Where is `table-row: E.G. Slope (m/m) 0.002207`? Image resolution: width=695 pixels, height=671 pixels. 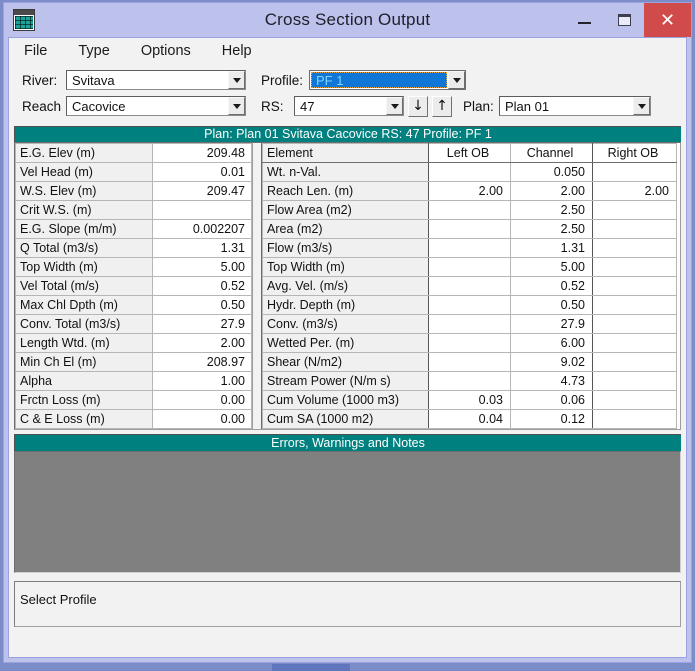 table-row: E.G. Slope (m/m) 0.002207 is located at coordinates (133, 229).